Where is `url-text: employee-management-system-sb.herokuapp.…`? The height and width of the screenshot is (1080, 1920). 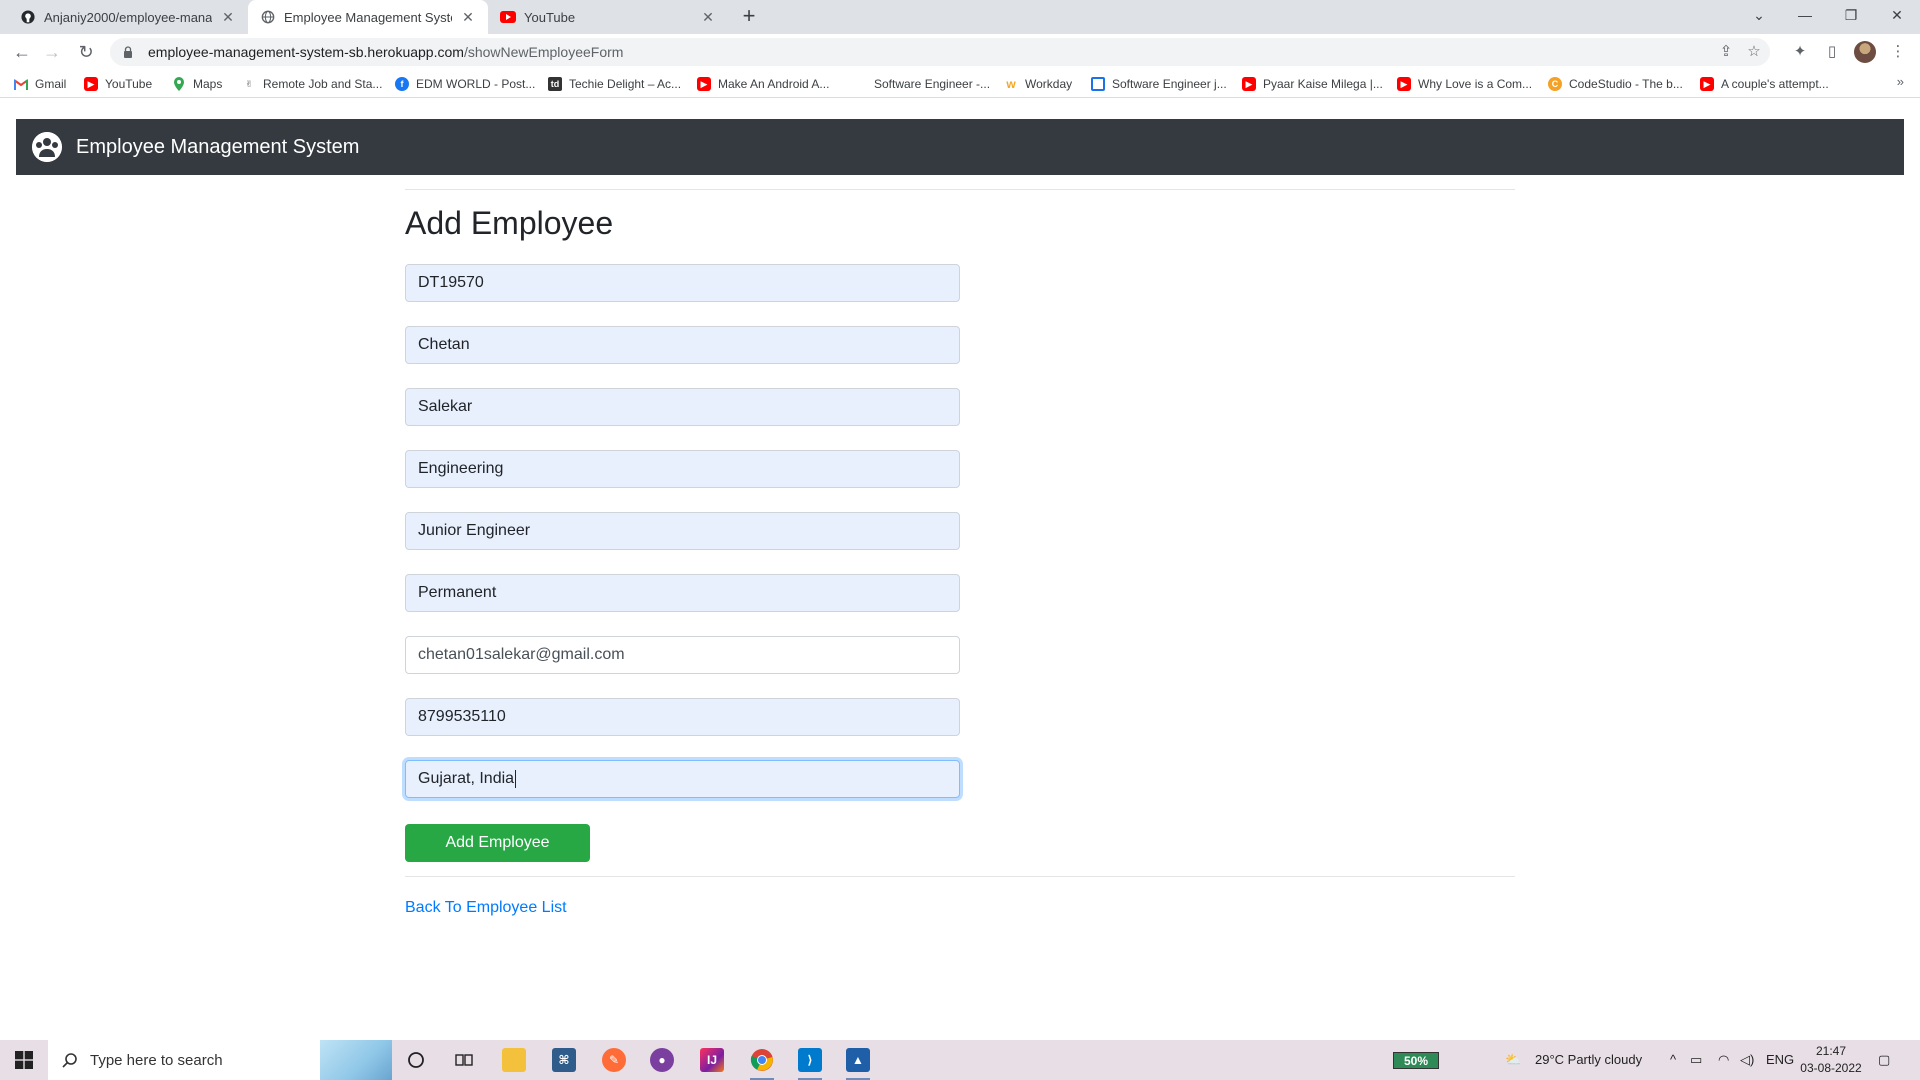
url-text: employee-management-system-sb.herokuapp.… is located at coordinates (385, 52).